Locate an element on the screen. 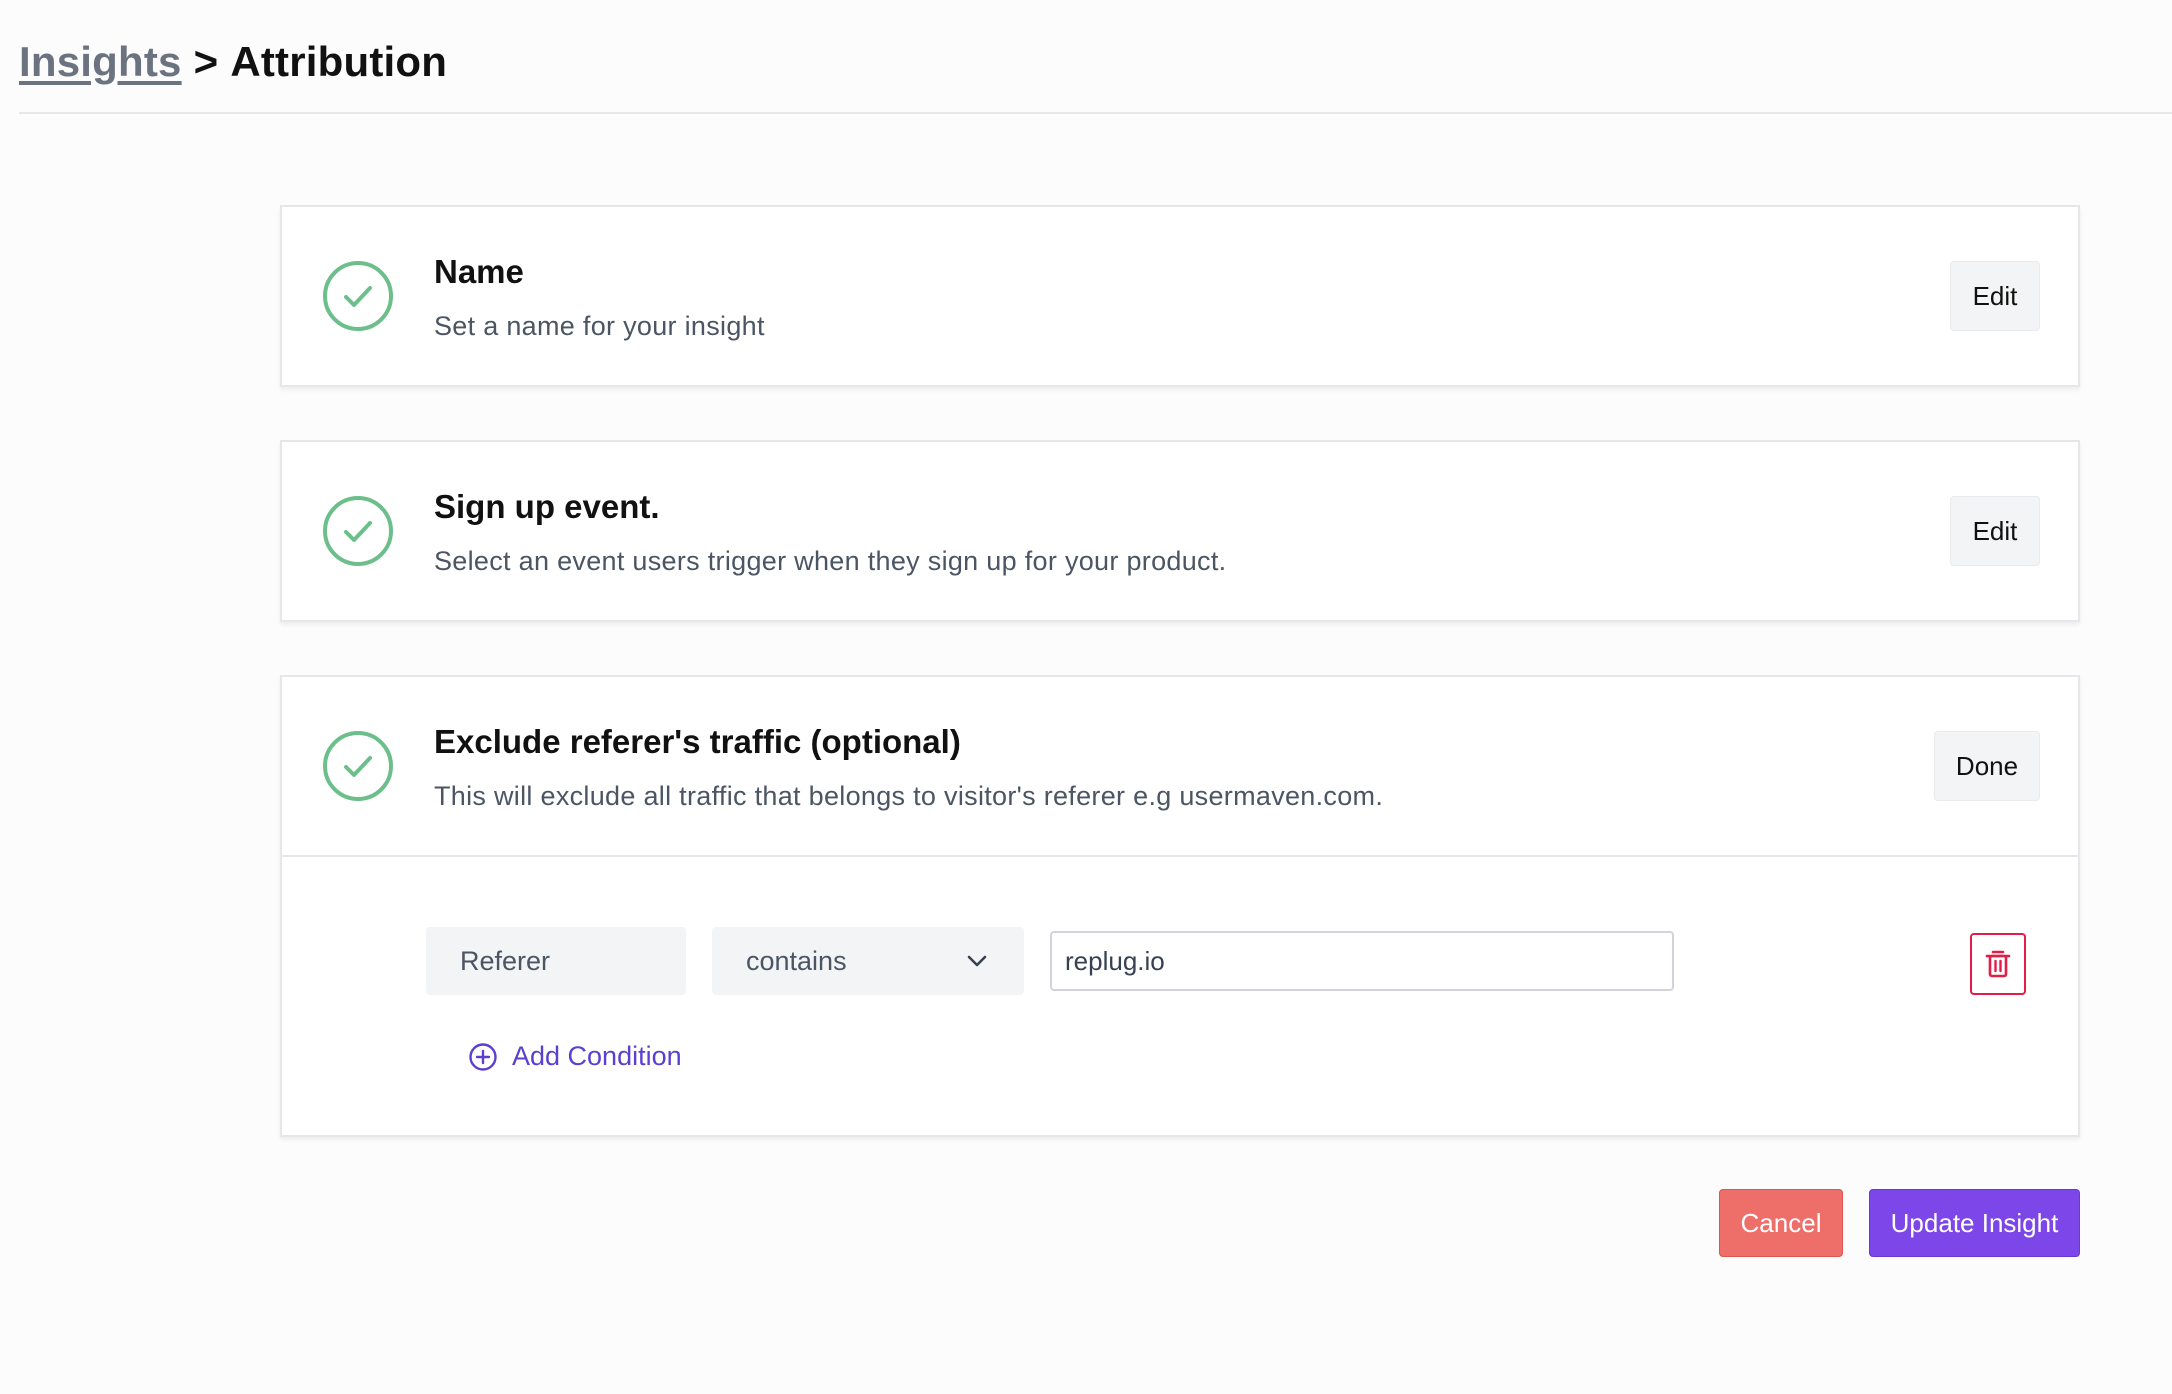 This screenshot has height=1394, width=2172. plus-circle-icon is located at coordinates (483, 1057).